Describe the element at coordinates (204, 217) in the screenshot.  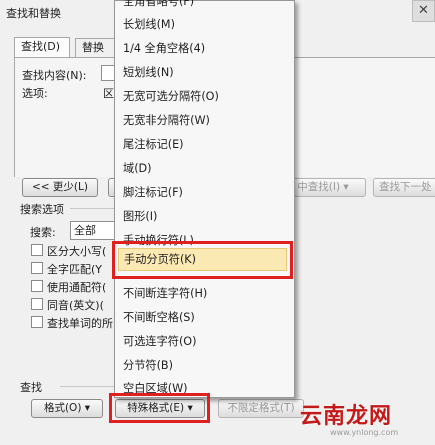
I see `menu-item: 图形(I)` at that location.